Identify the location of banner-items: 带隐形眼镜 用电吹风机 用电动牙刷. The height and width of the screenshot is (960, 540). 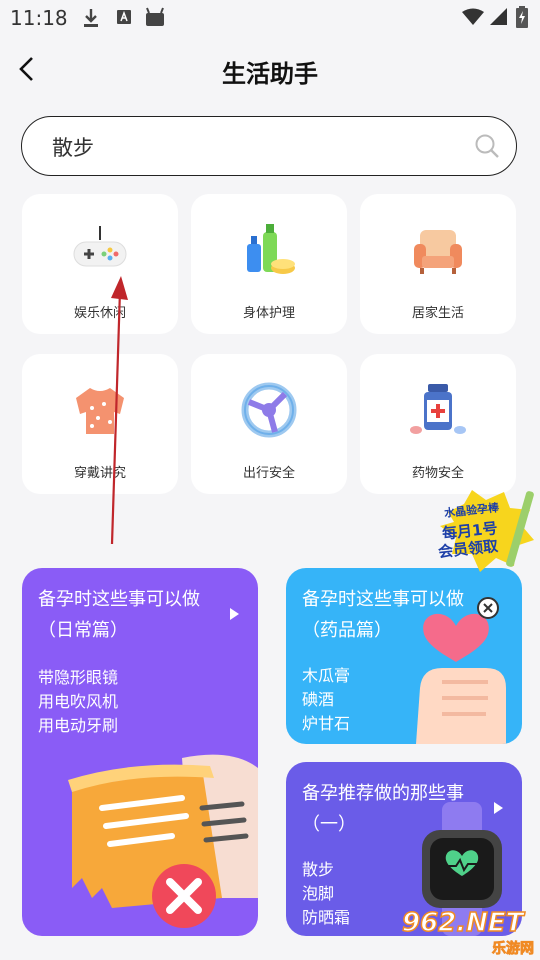
(78, 702).